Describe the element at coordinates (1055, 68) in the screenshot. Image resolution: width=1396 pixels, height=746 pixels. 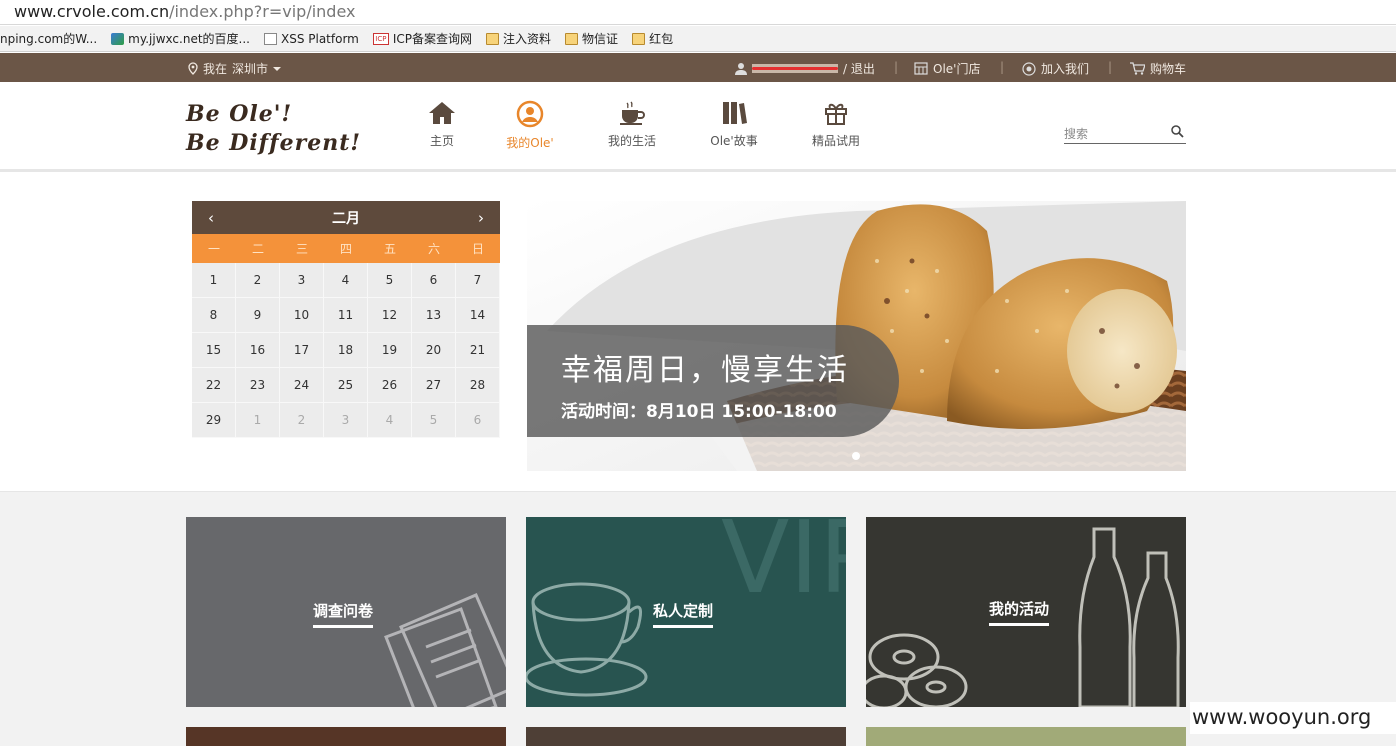
I see `join-link: 加入我们` at that location.